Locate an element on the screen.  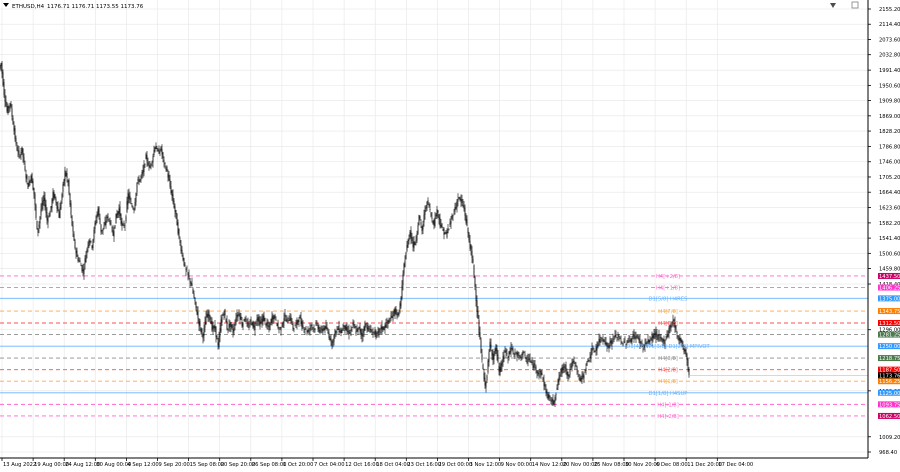
y-tick-label: 1541.40 is located at coordinates (889, 239).